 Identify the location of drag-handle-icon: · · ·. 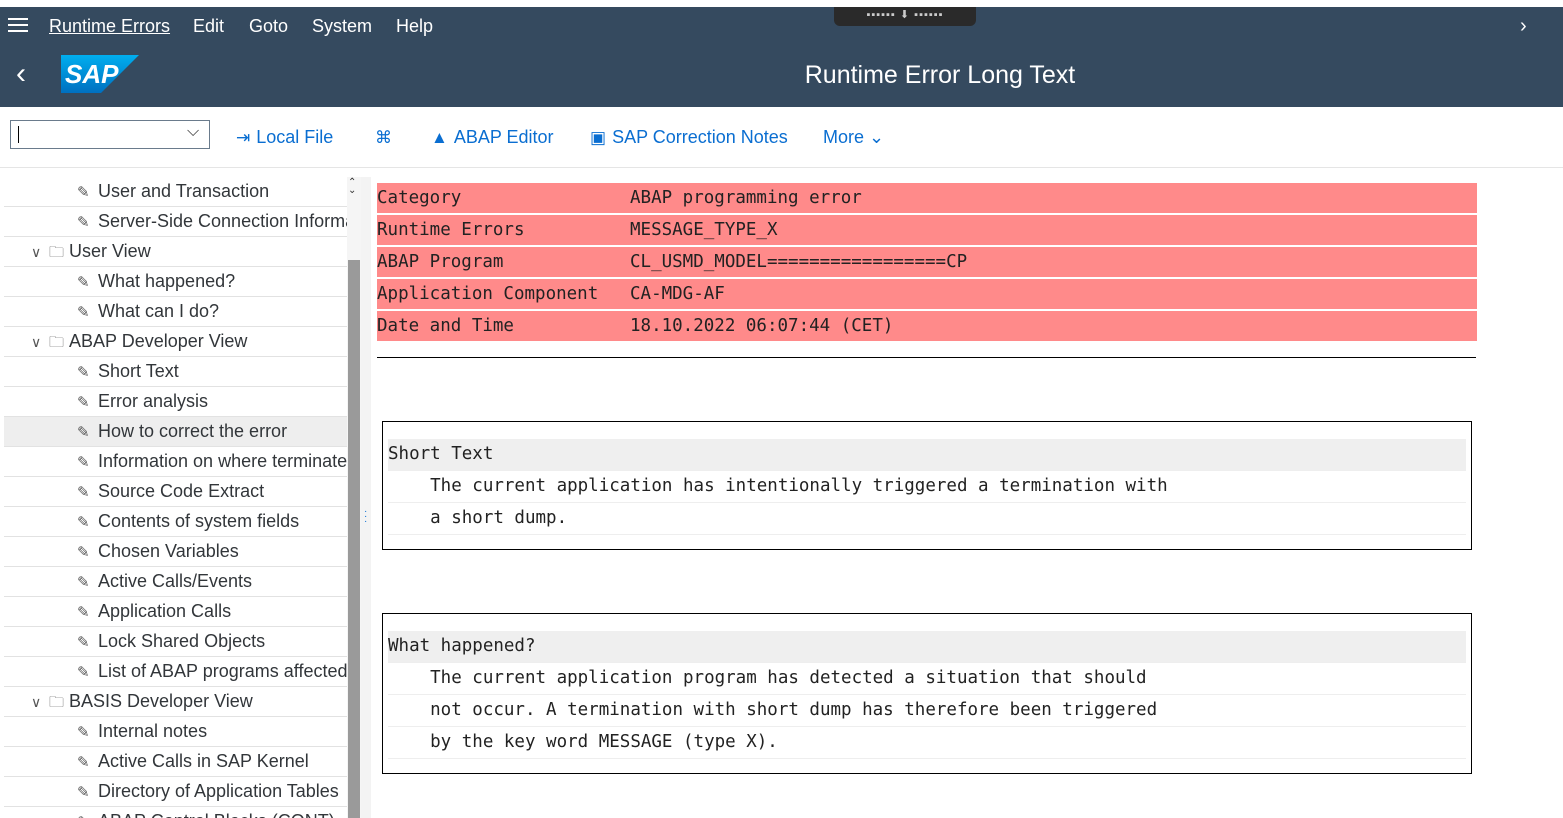
(365, 517).